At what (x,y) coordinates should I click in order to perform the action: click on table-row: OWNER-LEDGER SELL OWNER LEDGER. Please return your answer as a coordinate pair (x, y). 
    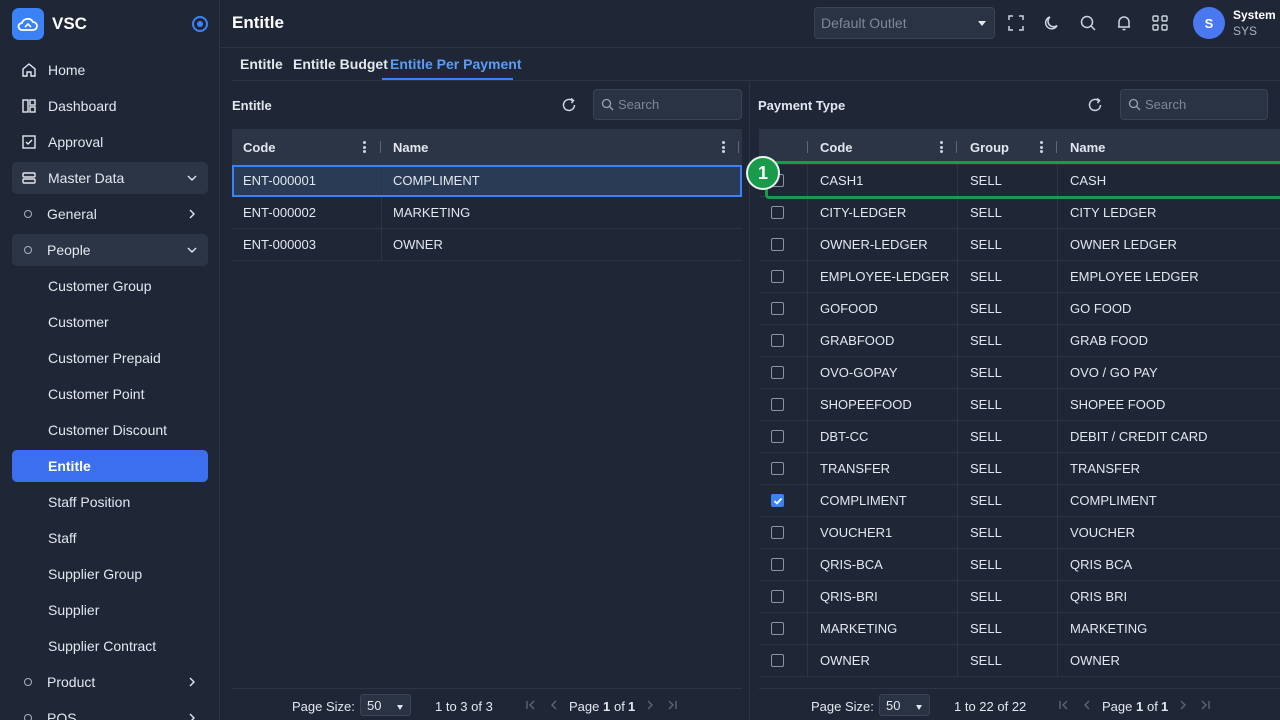
    Looking at the image, I should click on (1019, 245).